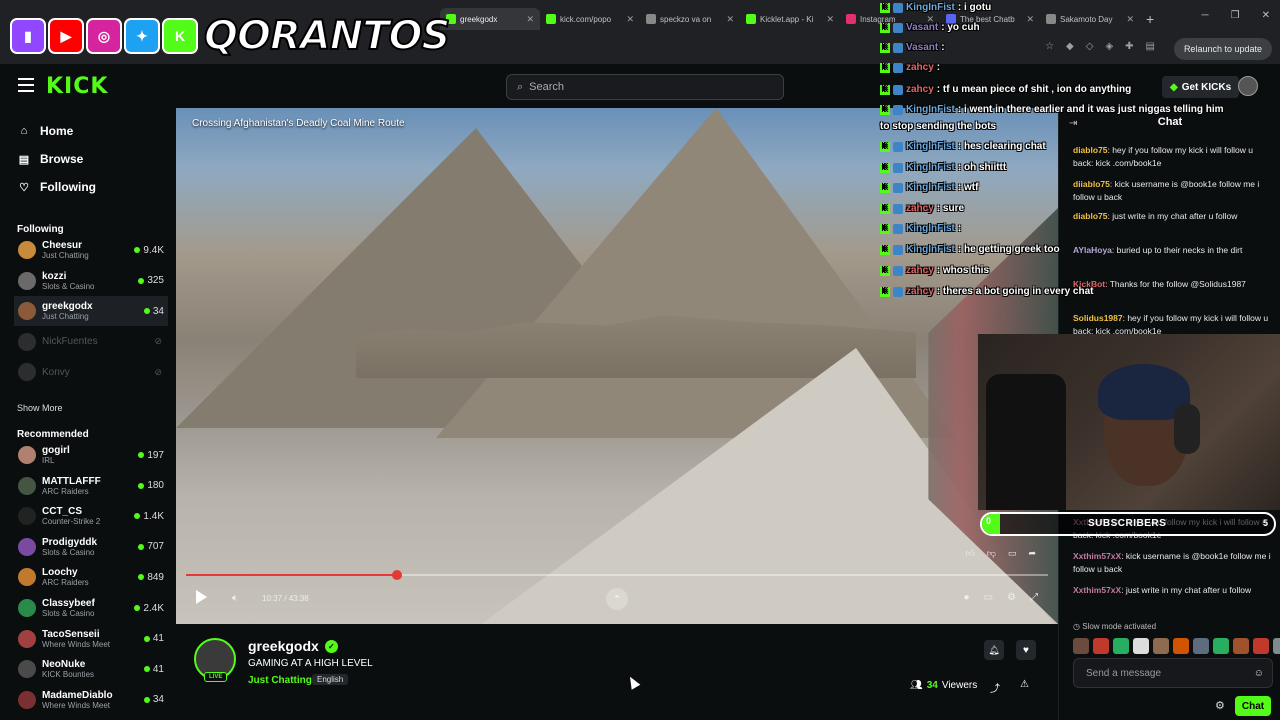 The image size is (1280, 720). What do you see at coordinates (930, 109) in the screenshot?
I see `overlay-chat-user: KingInFist` at bounding box center [930, 109].